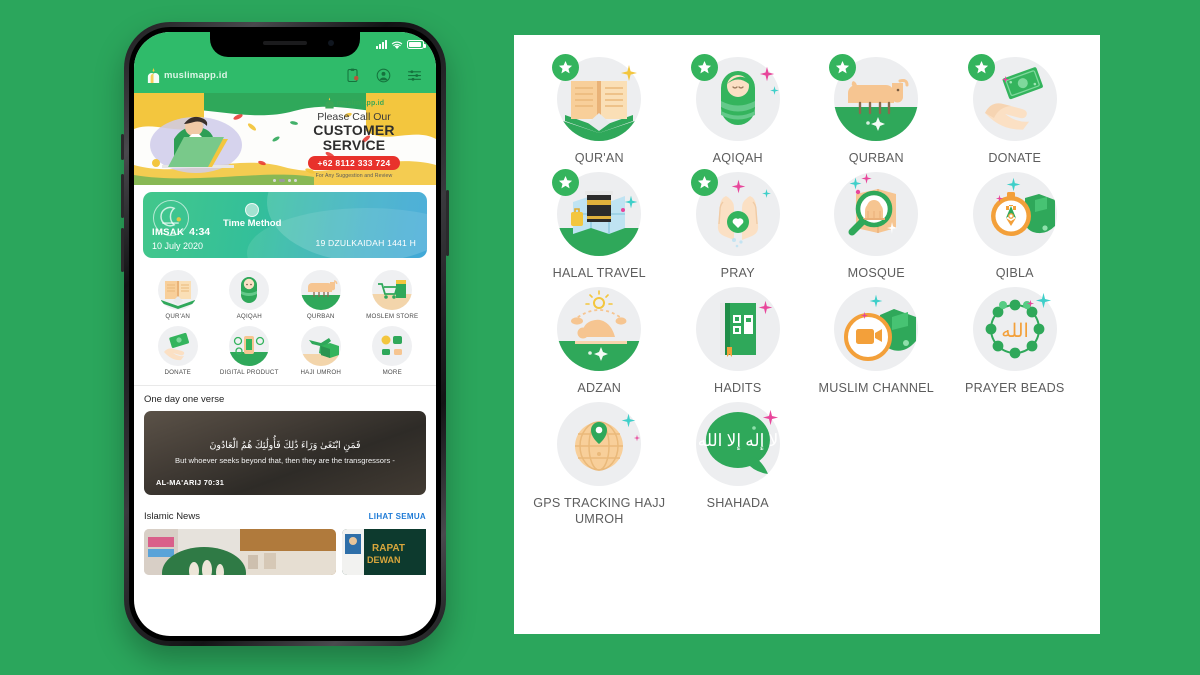  Describe the element at coordinates (599, 225) in the screenshot. I see `feature-item-halal-travel: HALAL TRAVEL` at that location.